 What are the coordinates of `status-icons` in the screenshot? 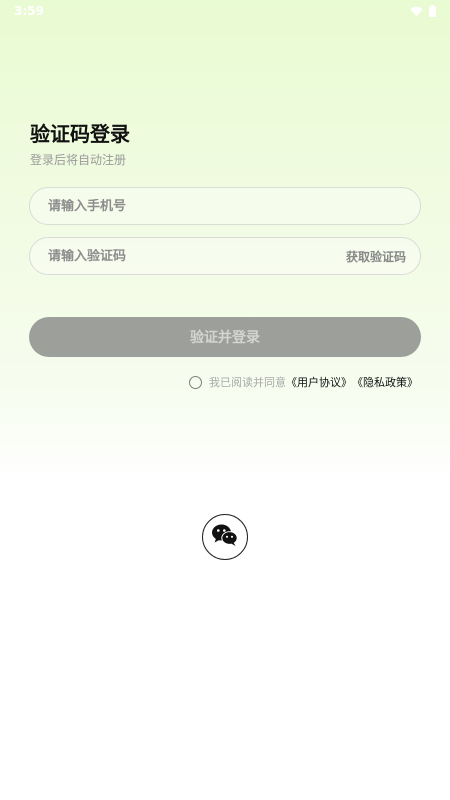 It's located at (423, 11).